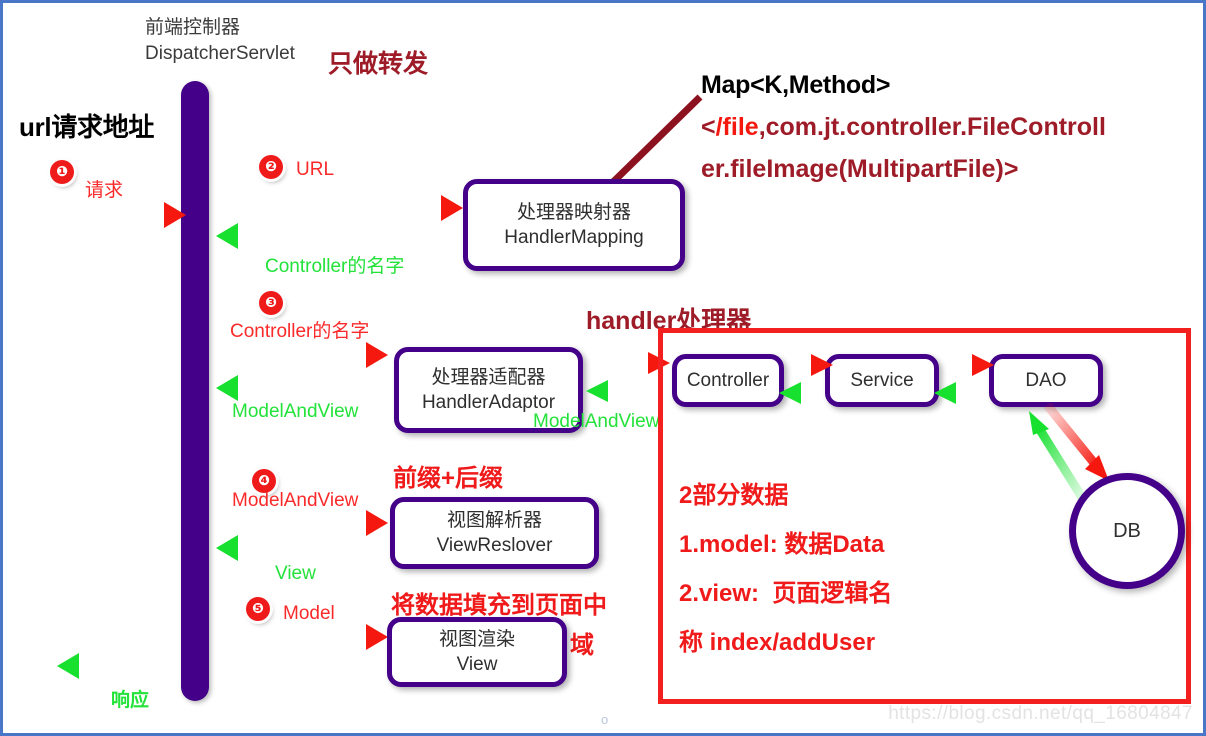  Describe the element at coordinates (271, 167) in the screenshot. I see `step-circle-2: ❷` at that location.